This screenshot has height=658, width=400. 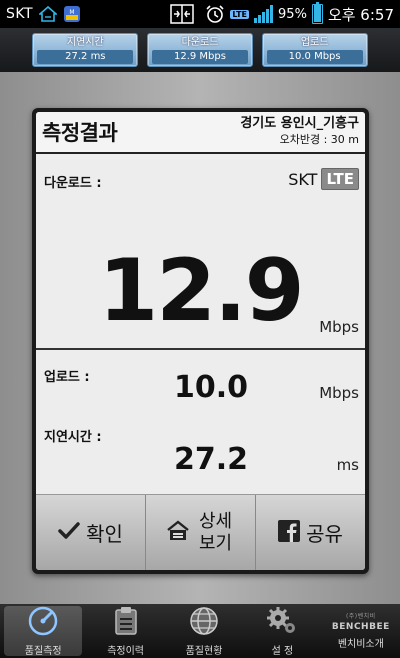 What do you see at coordinates (85, 42) in the screenshot?
I see `summary-latency-label: 지연시간` at bounding box center [85, 42].